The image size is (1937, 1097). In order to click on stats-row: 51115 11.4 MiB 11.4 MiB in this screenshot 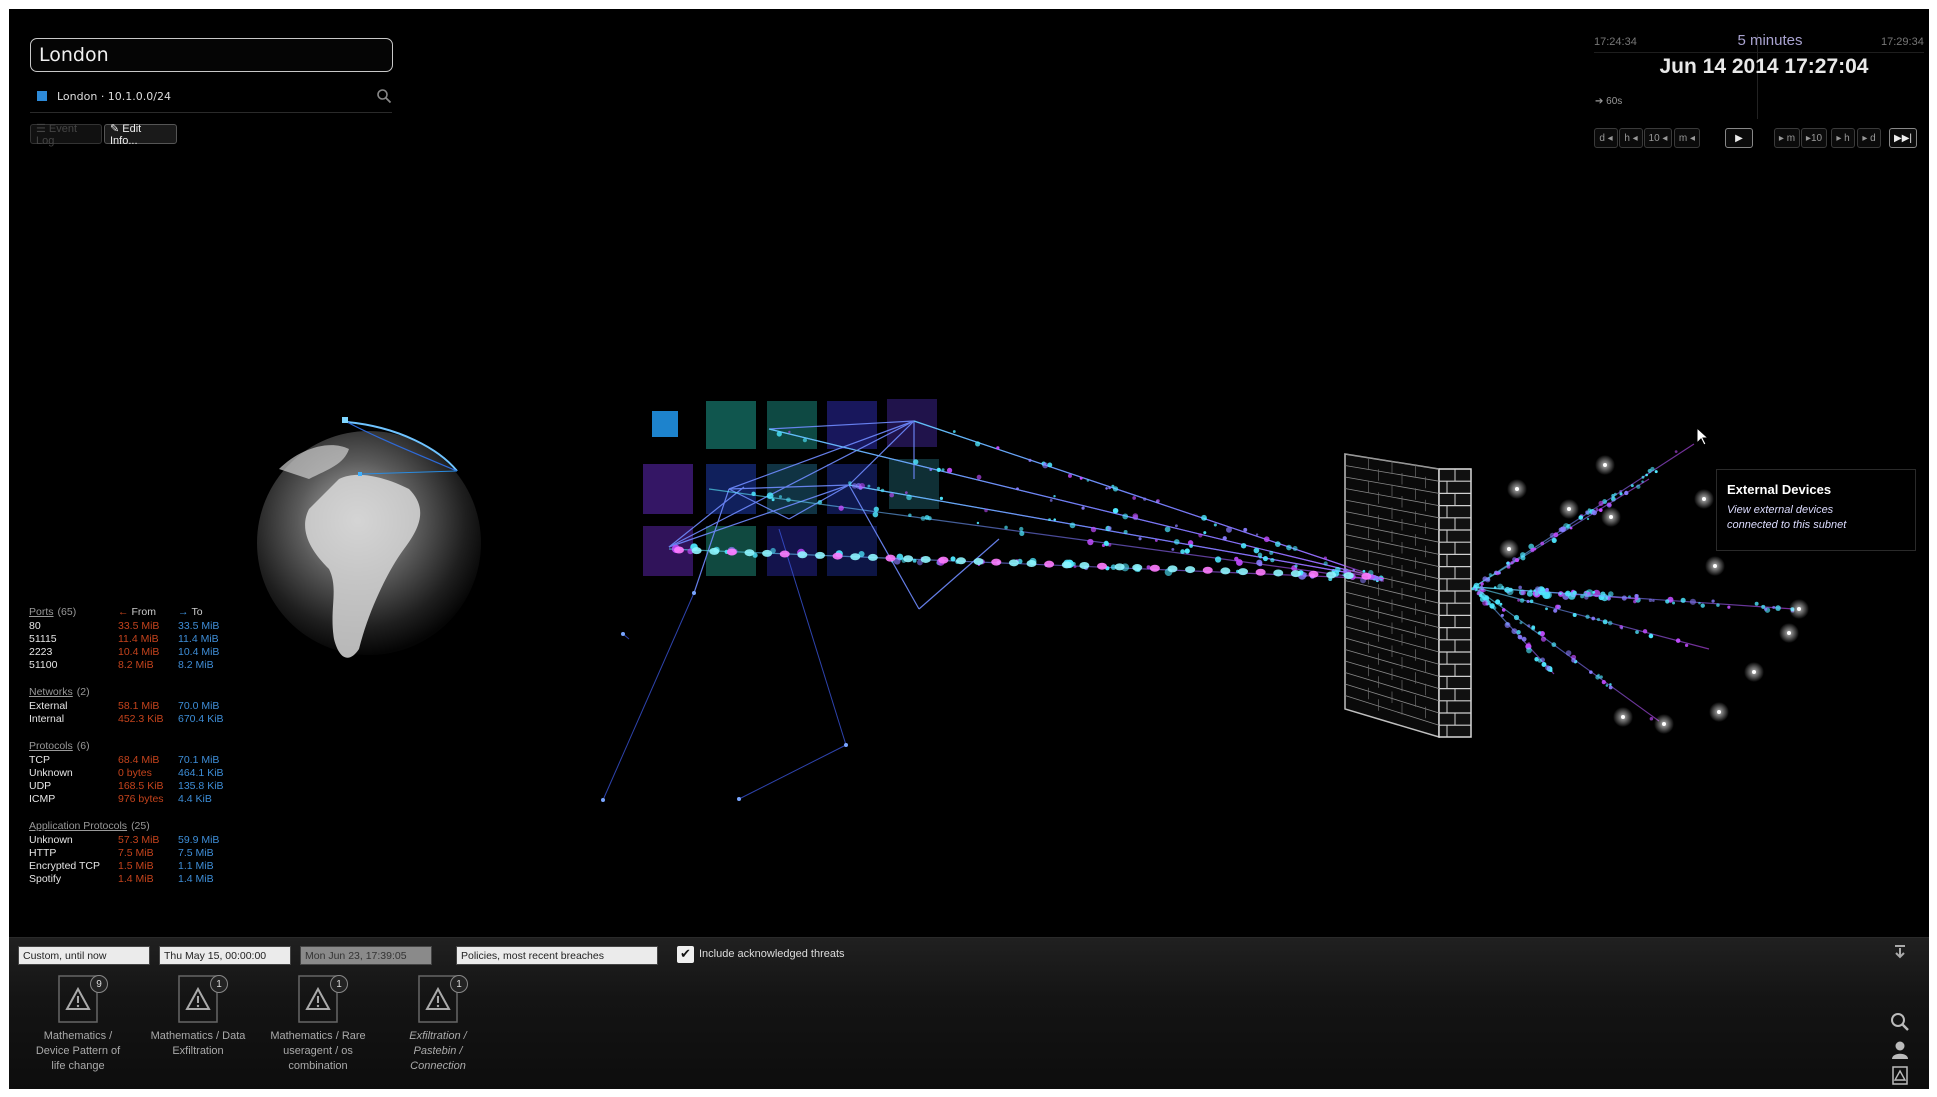, I will do `click(149, 638)`.